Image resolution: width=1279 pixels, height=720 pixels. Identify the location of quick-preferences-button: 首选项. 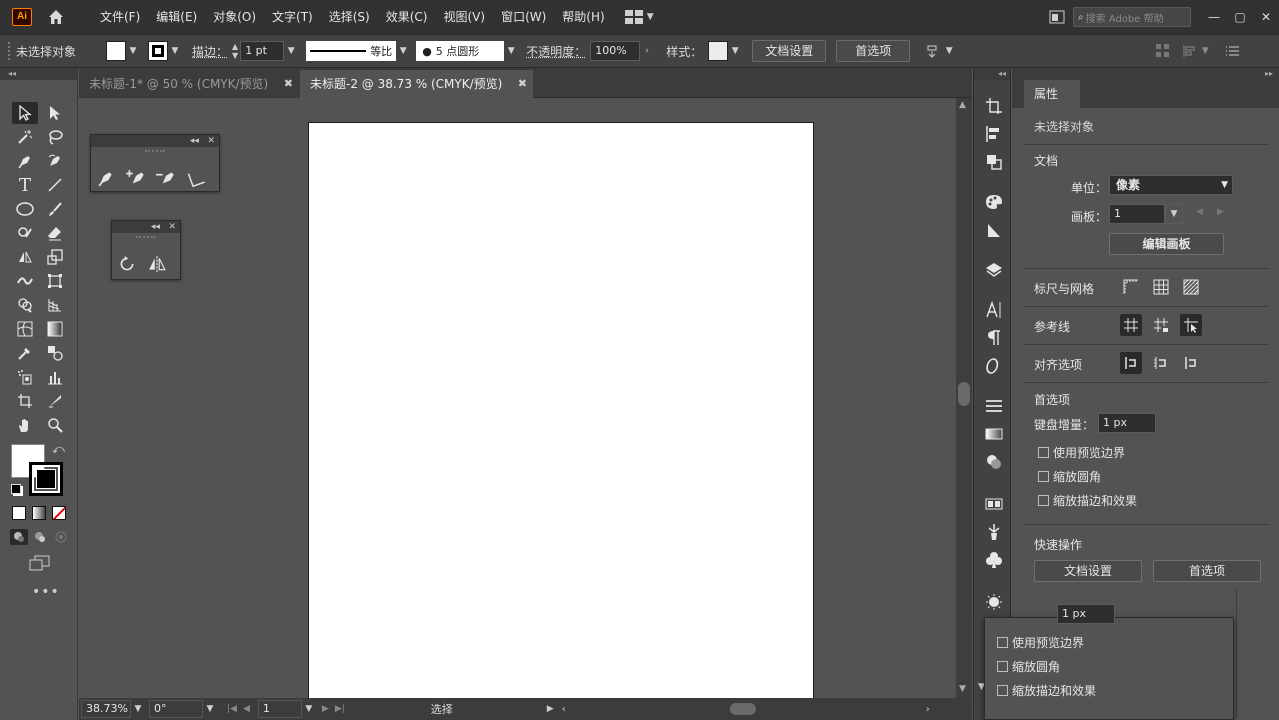
(1207, 571).